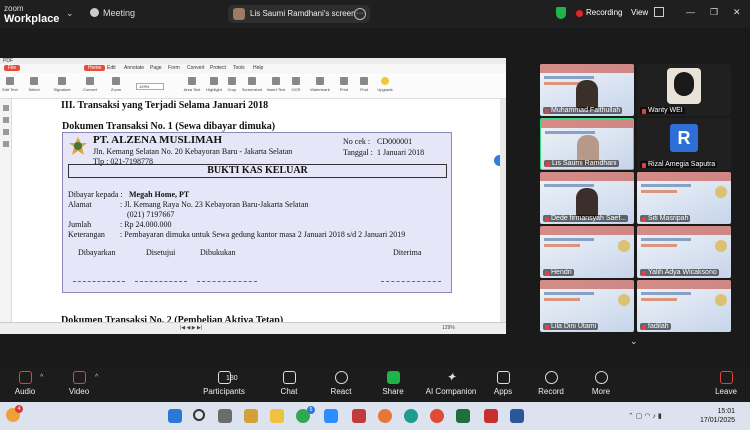  What do you see at coordinates (239, 68) in the screenshot?
I see `menu-tools: Tools` at bounding box center [239, 68].